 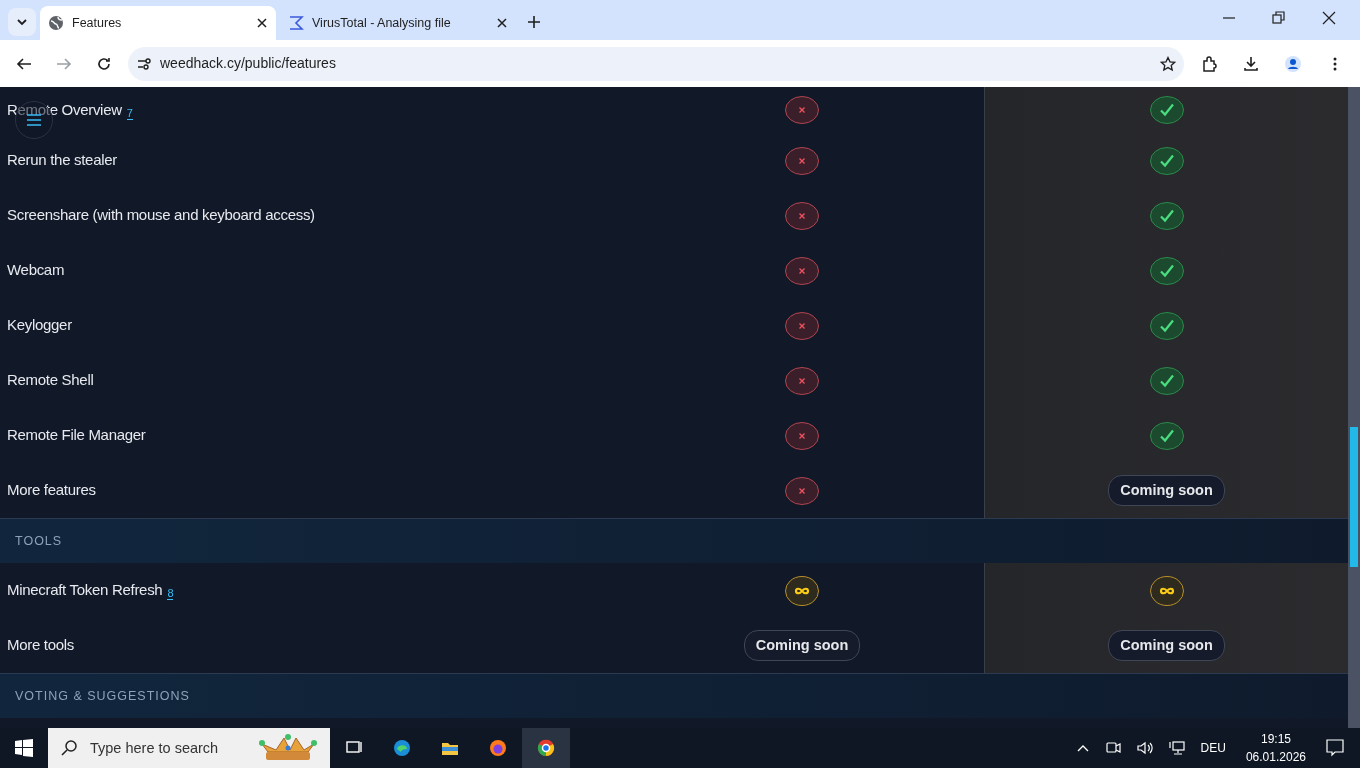 What do you see at coordinates (1279, 18) in the screenshot?
I see `restore-icon` at bounding box center [1279, 18].